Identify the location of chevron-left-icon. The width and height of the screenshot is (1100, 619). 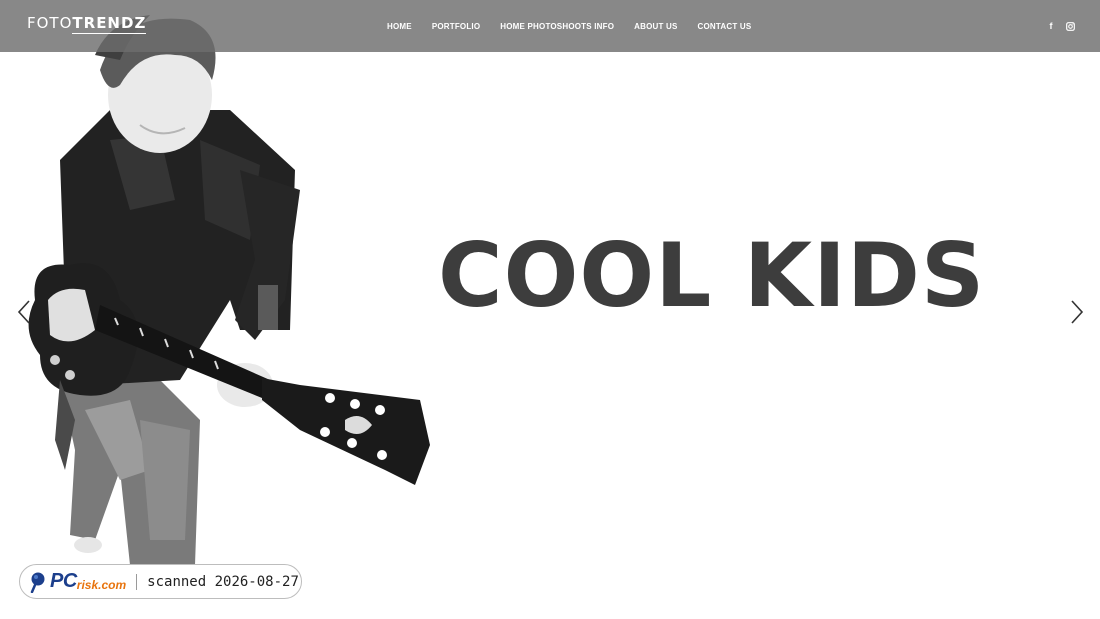
(24, 312).